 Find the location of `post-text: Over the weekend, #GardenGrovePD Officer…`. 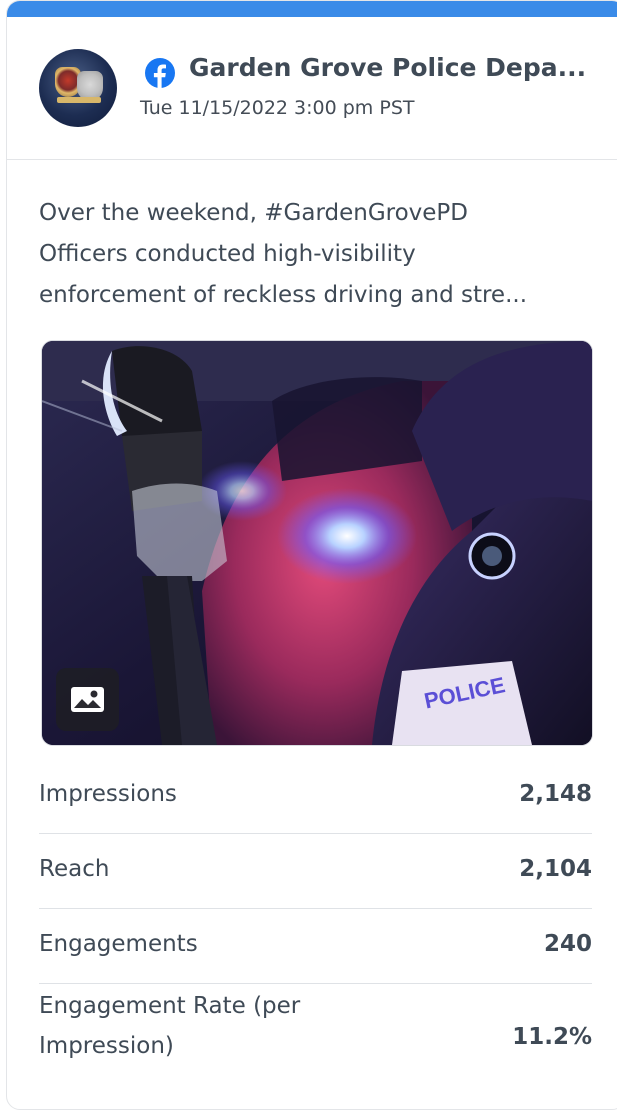

post-text: Over the weekend, #GardenGrovePD Officer… is located at coordinates (319, 254).